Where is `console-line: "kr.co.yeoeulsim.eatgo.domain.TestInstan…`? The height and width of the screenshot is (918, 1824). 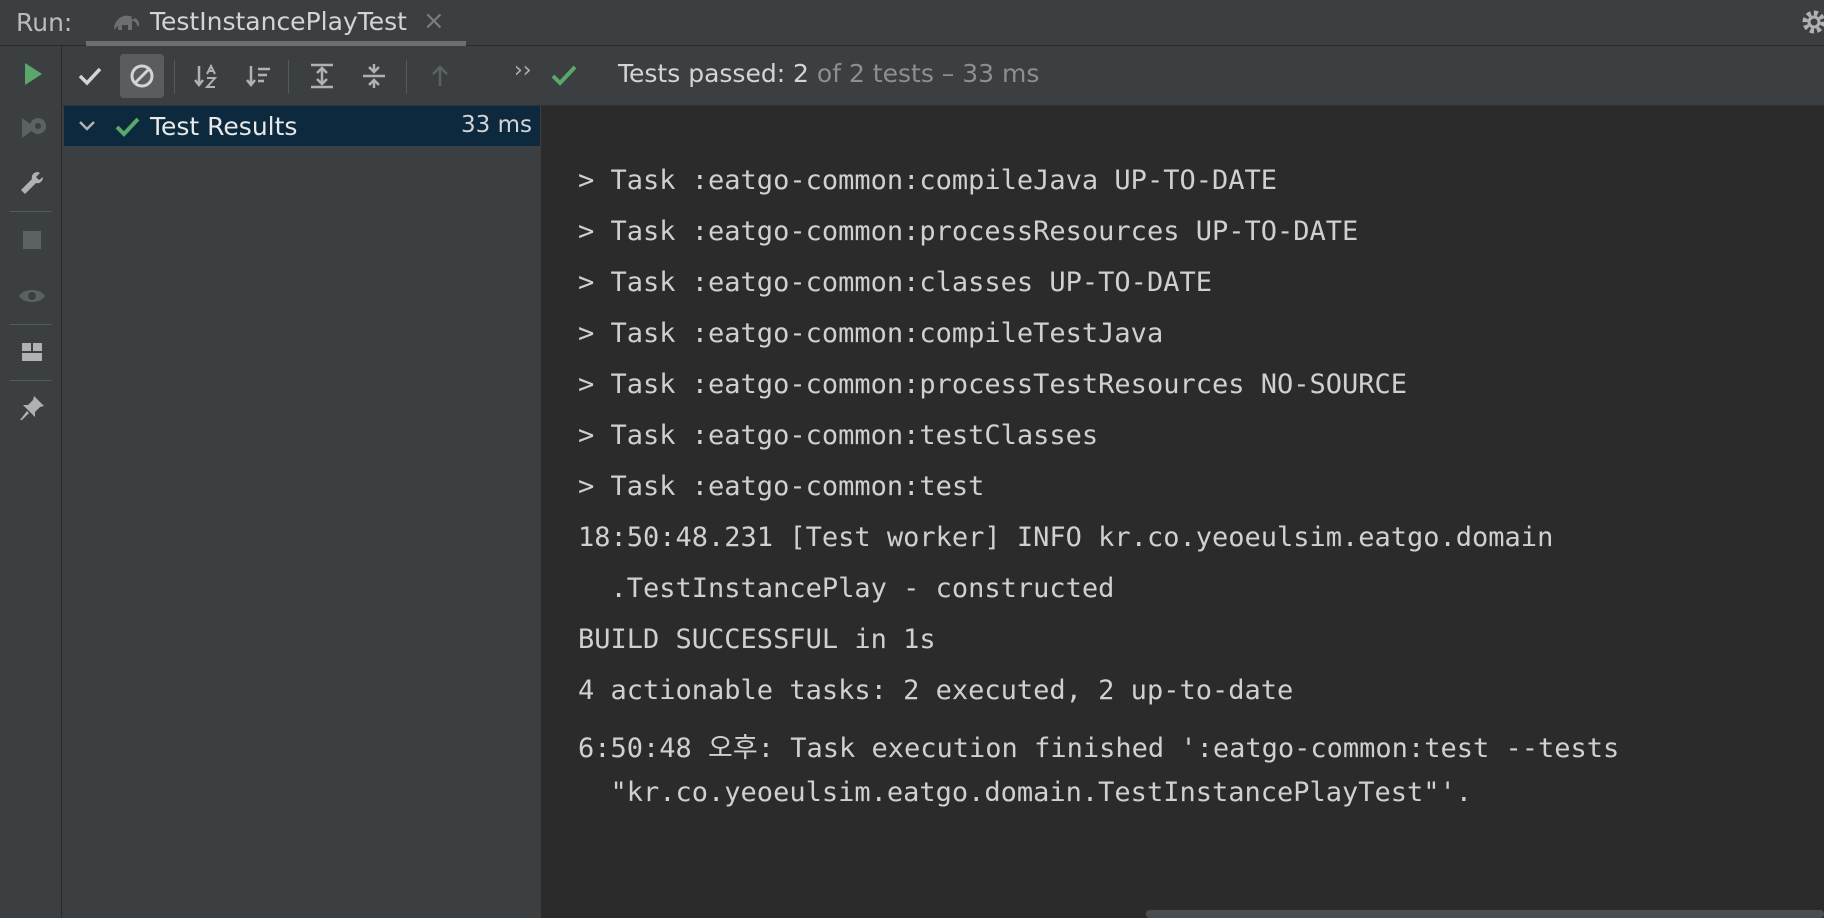
console-line: "kr.co.yeoeulsim.eatgo.domain.TestInstan… is located at coordinates (1025, 792).